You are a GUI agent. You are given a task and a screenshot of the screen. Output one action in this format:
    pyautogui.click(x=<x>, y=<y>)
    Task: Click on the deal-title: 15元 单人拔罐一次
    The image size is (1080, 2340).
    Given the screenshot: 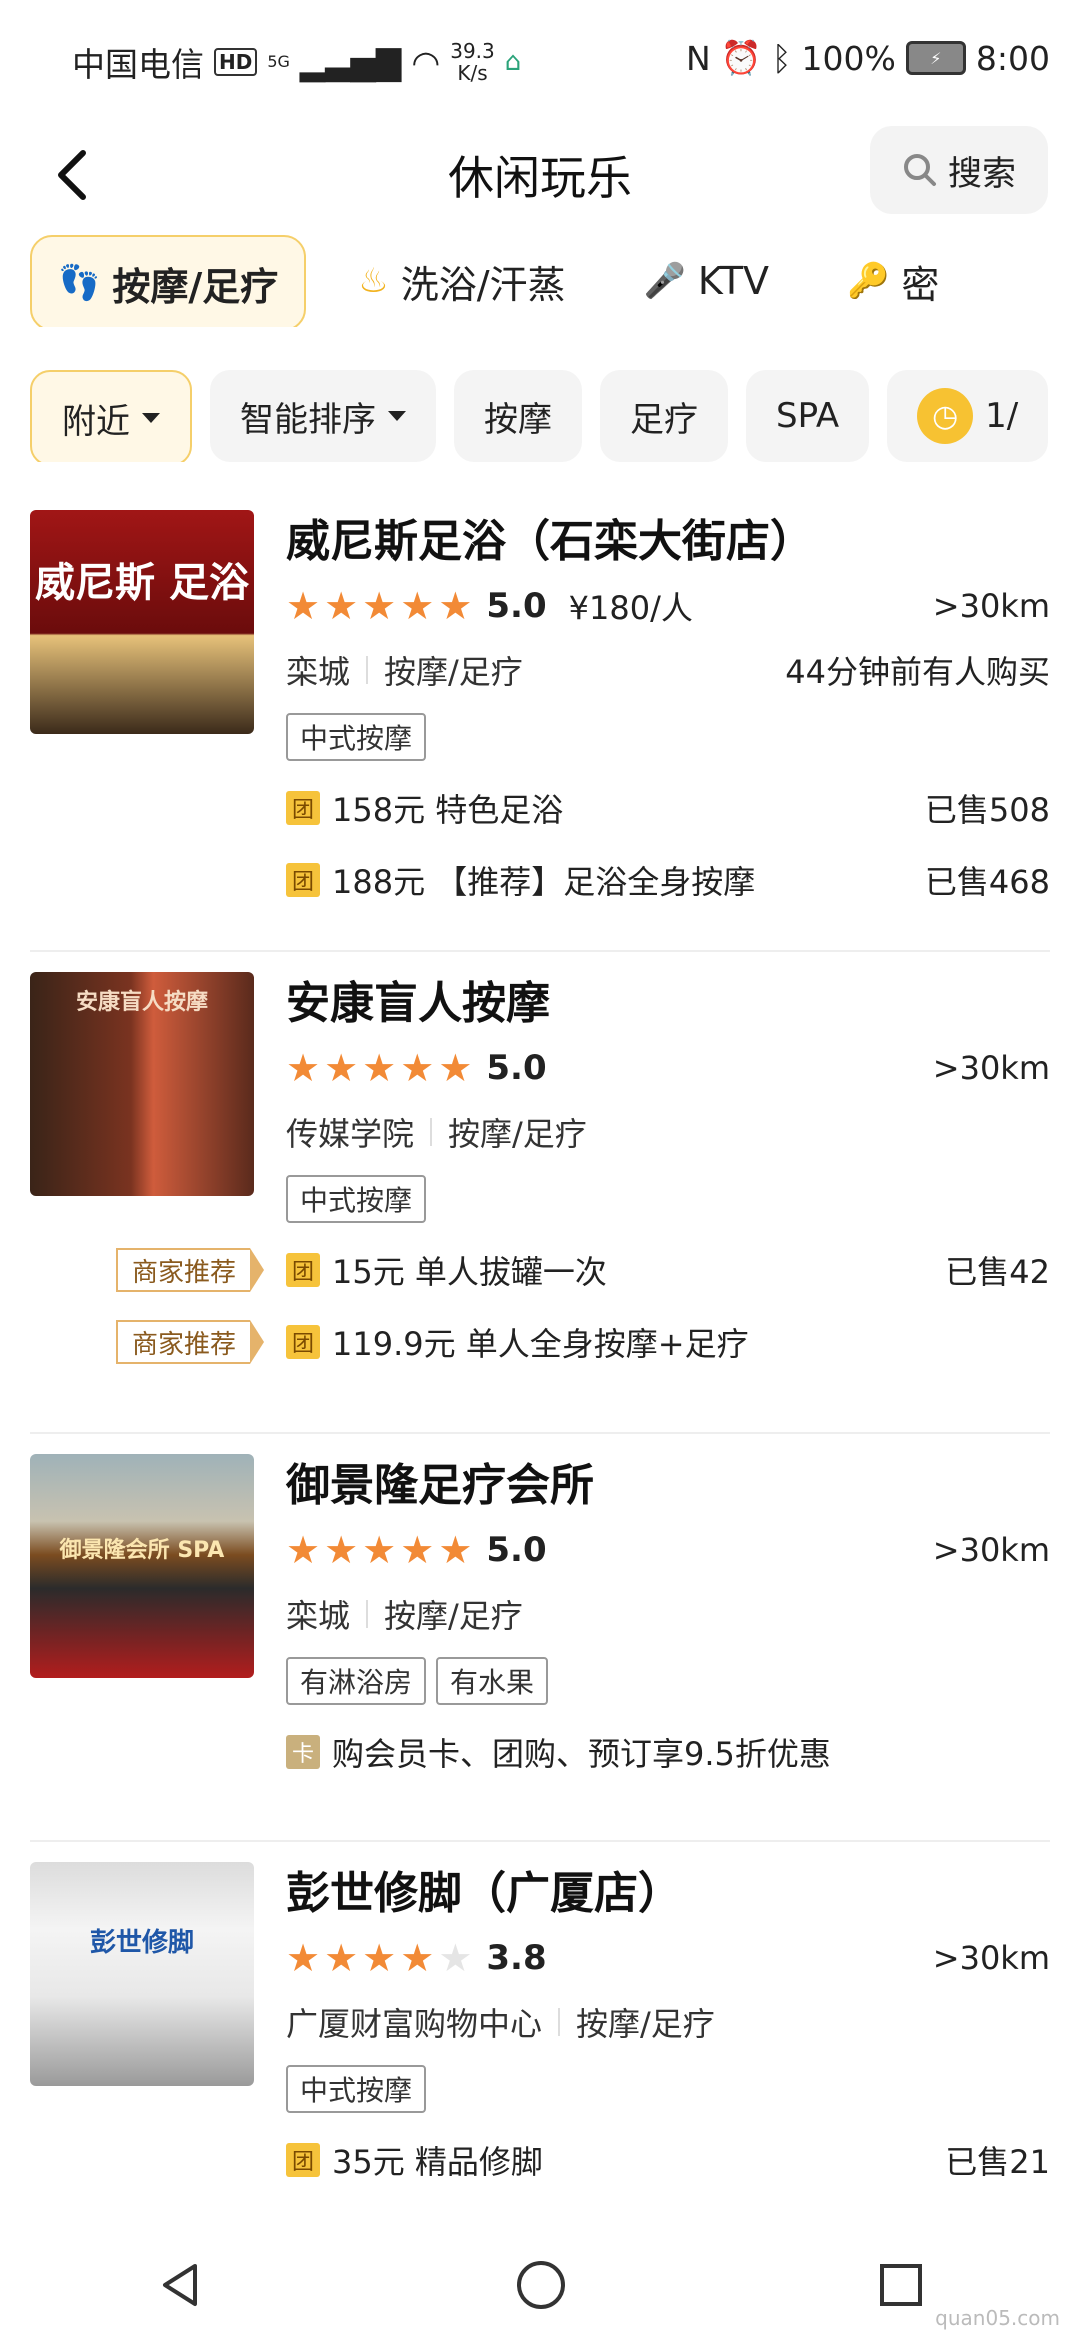 What is the action you would take?
    pyautogui.click(x=469, y=1272)
    